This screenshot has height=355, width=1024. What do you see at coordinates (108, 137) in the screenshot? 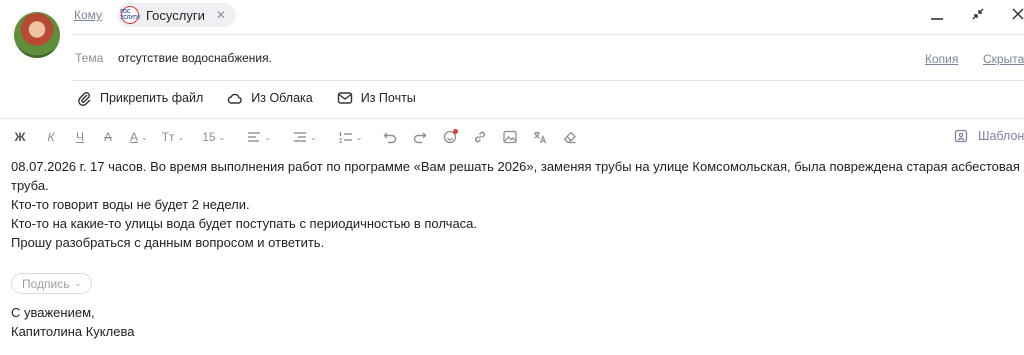
I see `strikethrough-button: А` at bounding box center [108, 137].